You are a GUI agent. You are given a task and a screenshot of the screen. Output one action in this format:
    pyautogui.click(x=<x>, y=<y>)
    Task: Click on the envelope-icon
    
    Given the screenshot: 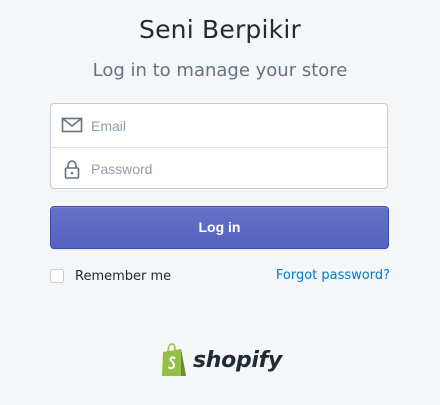 What is the action you would take?
    pyautogui.click(x=72, y=125)
    